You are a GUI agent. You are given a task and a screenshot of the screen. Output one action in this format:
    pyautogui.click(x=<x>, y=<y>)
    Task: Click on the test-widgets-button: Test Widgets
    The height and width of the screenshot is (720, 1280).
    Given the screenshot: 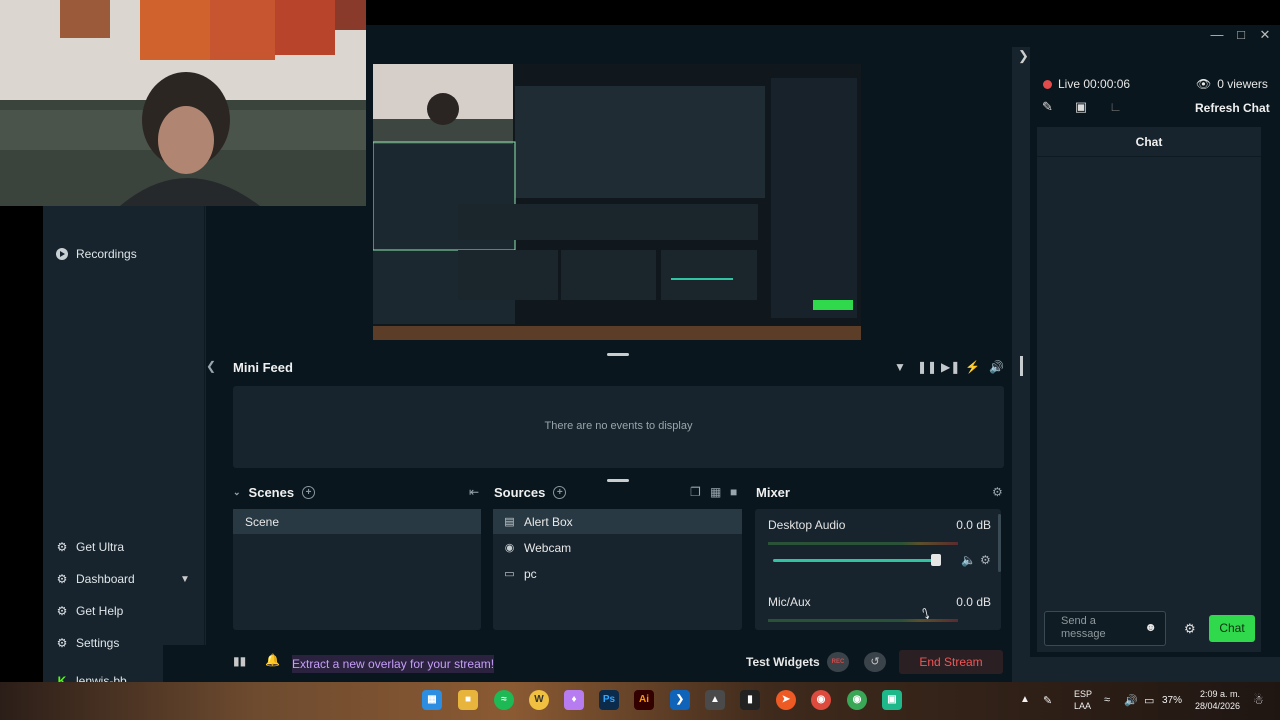 What is the action you would take?
    pyautogui.click(x=783, y=662)
    